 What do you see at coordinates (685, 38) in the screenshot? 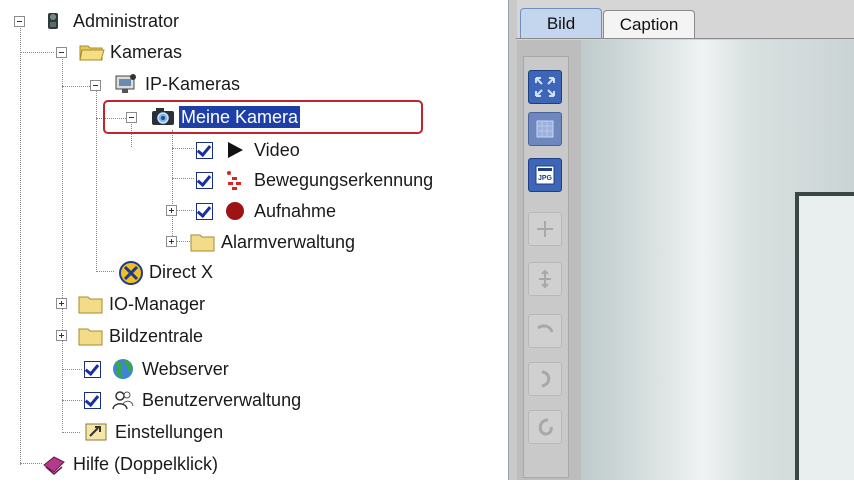
I see `tab-strip` at bounding box center [685, 38].